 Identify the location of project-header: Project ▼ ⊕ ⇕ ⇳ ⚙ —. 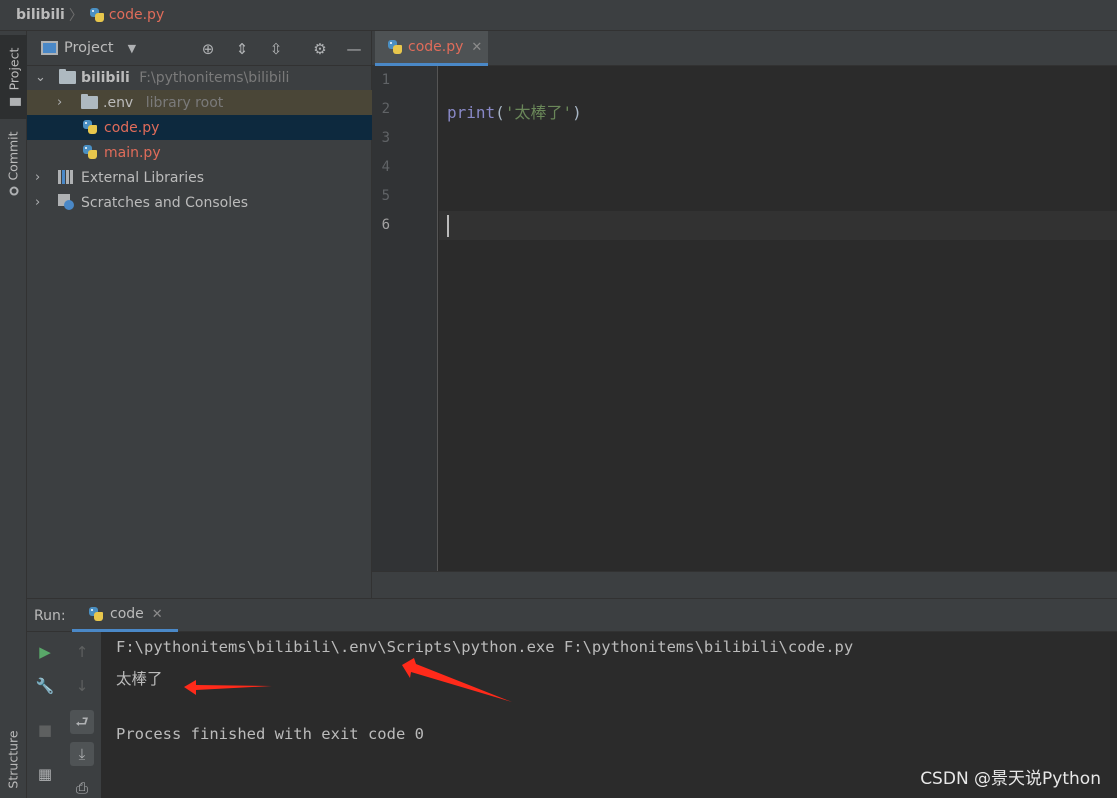
(199, 48).